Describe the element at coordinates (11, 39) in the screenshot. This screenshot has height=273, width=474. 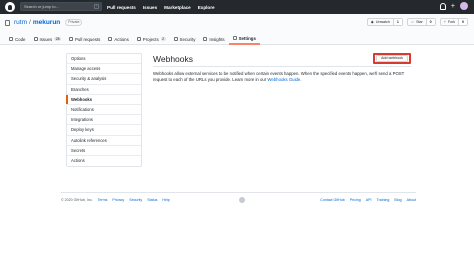
I see `code-icon` at that location.